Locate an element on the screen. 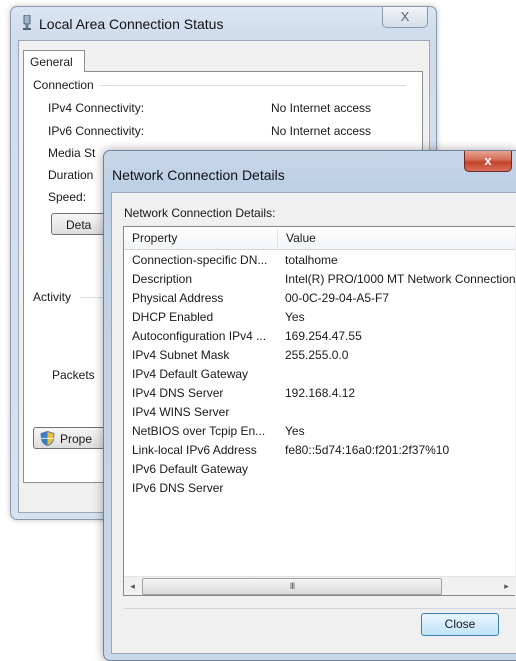 The width and height of the screenshot is (516, 661). horizontal-scrollbar: ◂ III ▸ is located at coordinates (319, 585).